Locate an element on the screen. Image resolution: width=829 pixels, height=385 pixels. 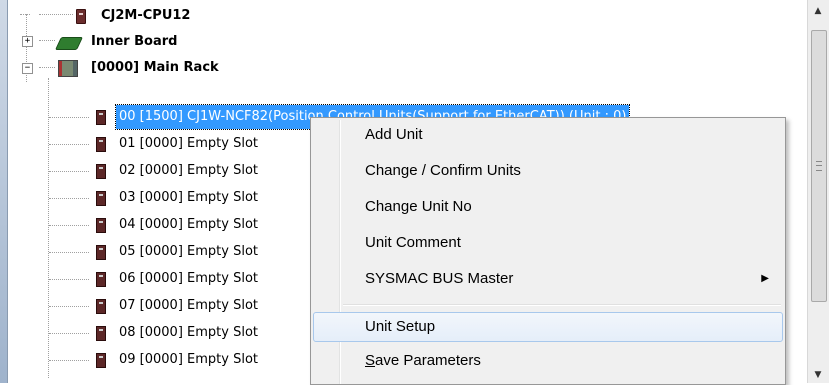
tree-item-slot-label: 07 [0000] Empty Slot is located at coordinates (189, 305).